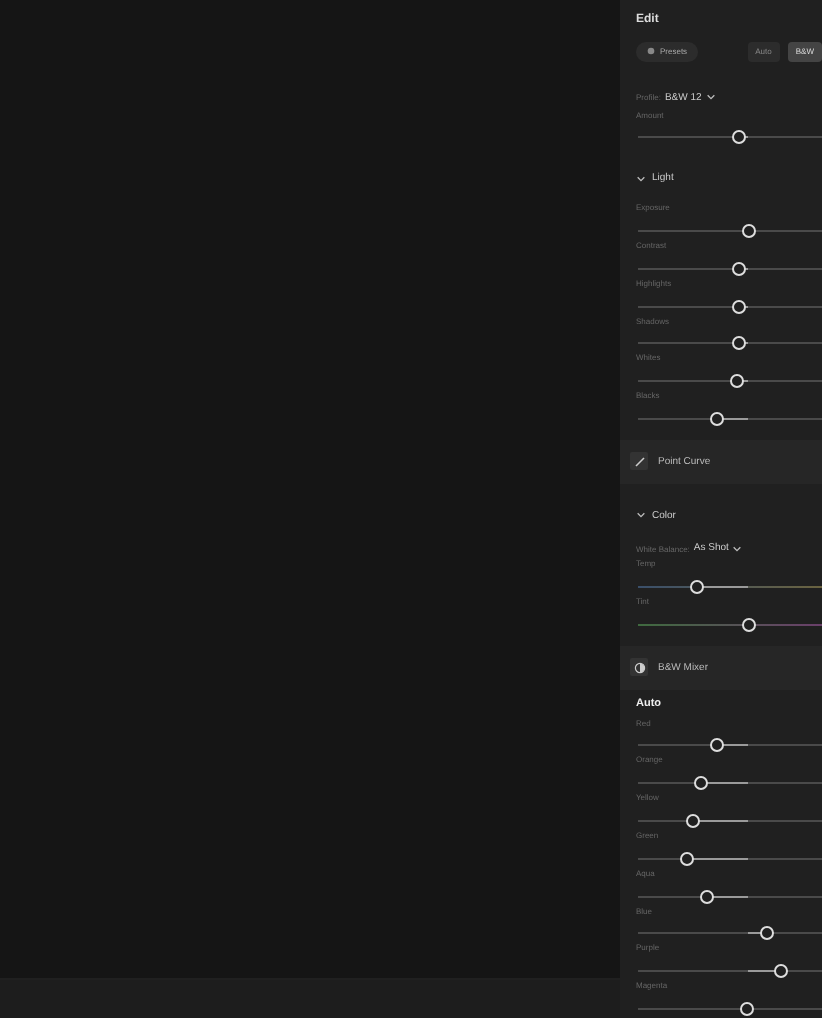  What do you see at coordinates (639, 461) in the screenshot?
I see `pencil-icon` at bounding box center [639, 461].